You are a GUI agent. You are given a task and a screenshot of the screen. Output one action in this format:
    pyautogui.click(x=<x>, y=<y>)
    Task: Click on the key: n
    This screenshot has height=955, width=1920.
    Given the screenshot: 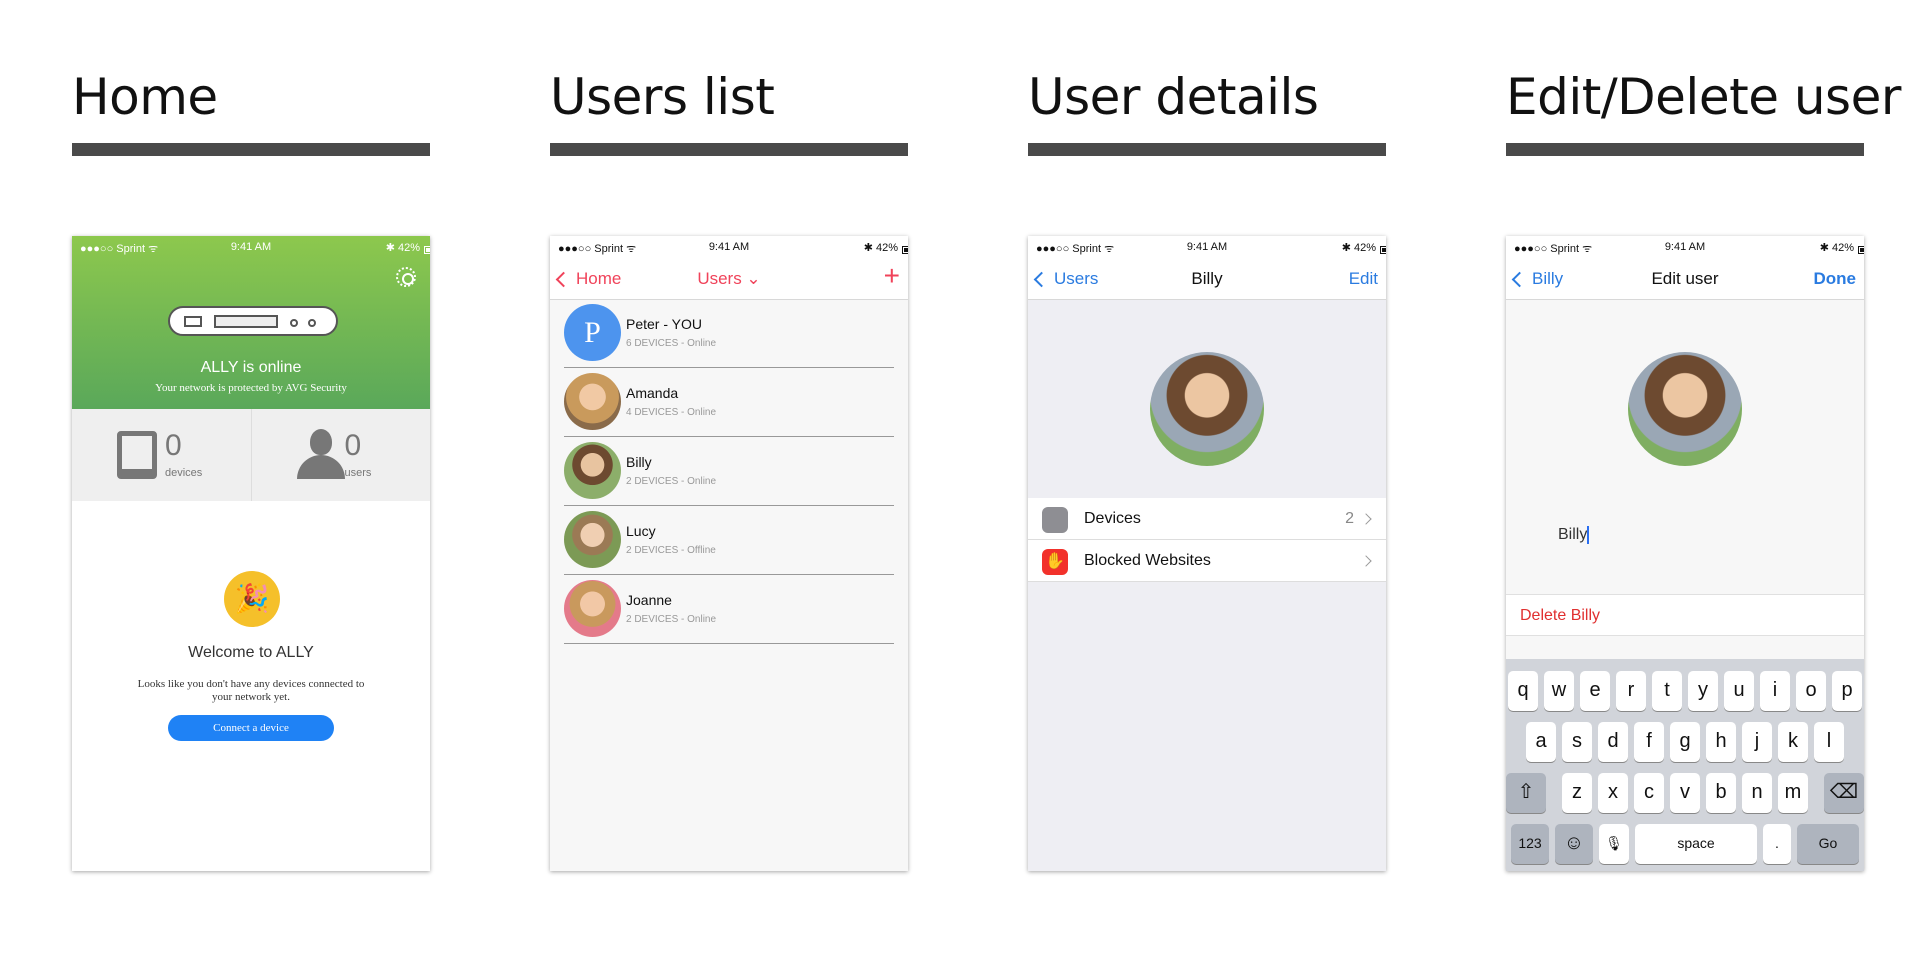 What is the action you would take?
    pyautogui.click(x=1757, y=793)
    